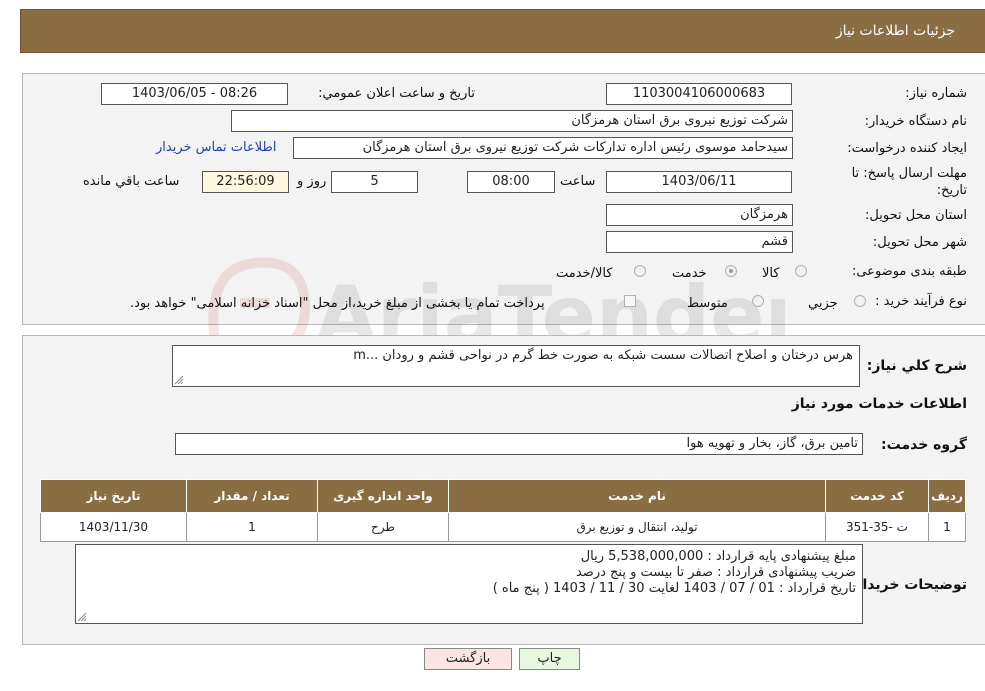 The width and height of the screenshot is (985, 691). I want to click on deadline-time-field: 08:00, so click(511, 182).